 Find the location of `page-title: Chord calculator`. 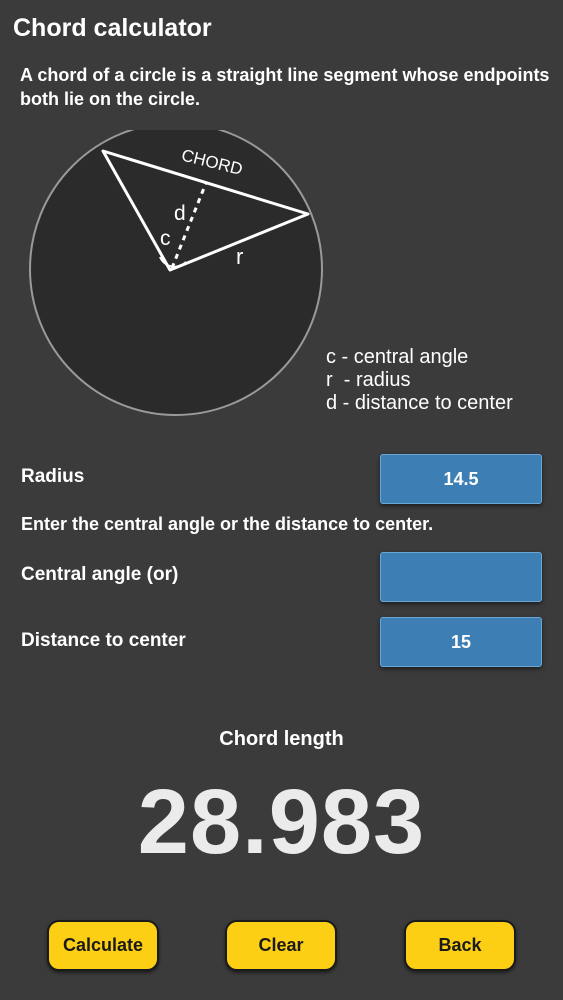

page-title: Chord calculator is located at coordinates (112, 28).